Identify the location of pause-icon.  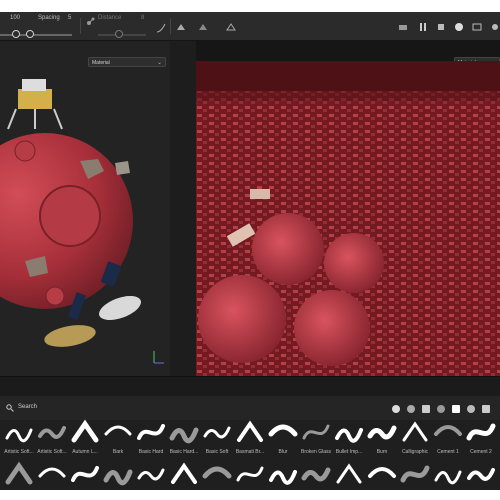
(423, 27).